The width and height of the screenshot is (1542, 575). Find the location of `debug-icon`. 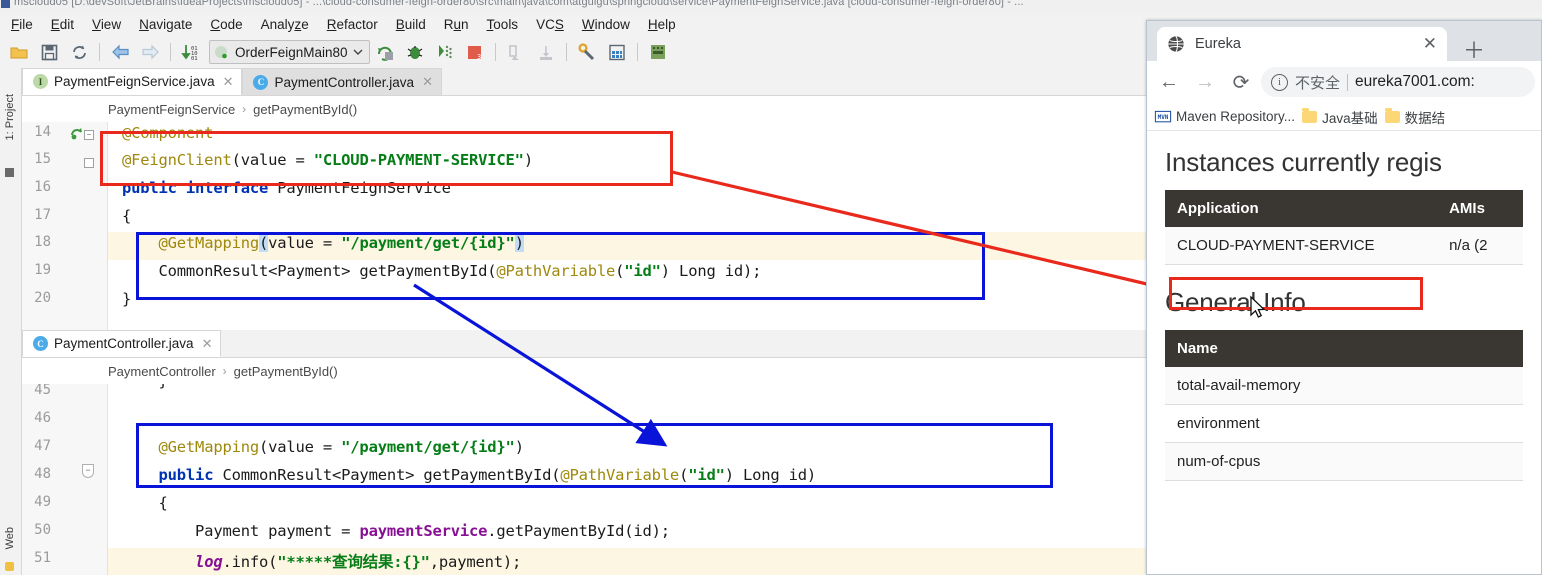

debug-icon is located at coordinates (415, 52).